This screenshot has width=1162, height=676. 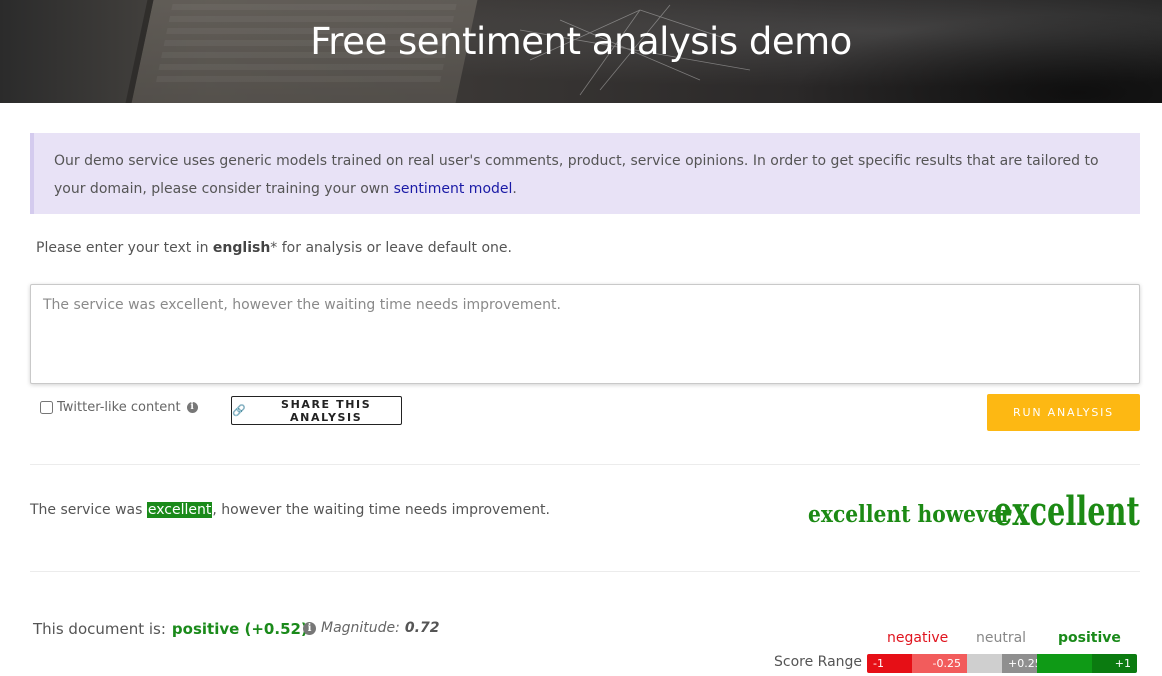 What do you see at coordinates (1122, 663) in the screenshot?
I see `range-tick: +1` at bounding box center [1122, 663].